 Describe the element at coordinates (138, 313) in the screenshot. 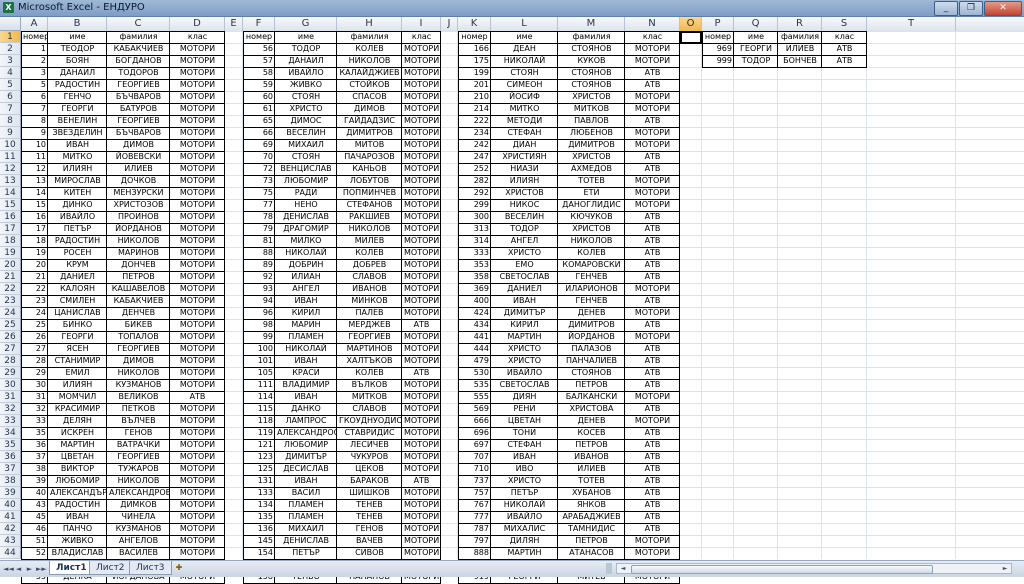

I see `table-cell: ДЕНЧЕВ` at that location.